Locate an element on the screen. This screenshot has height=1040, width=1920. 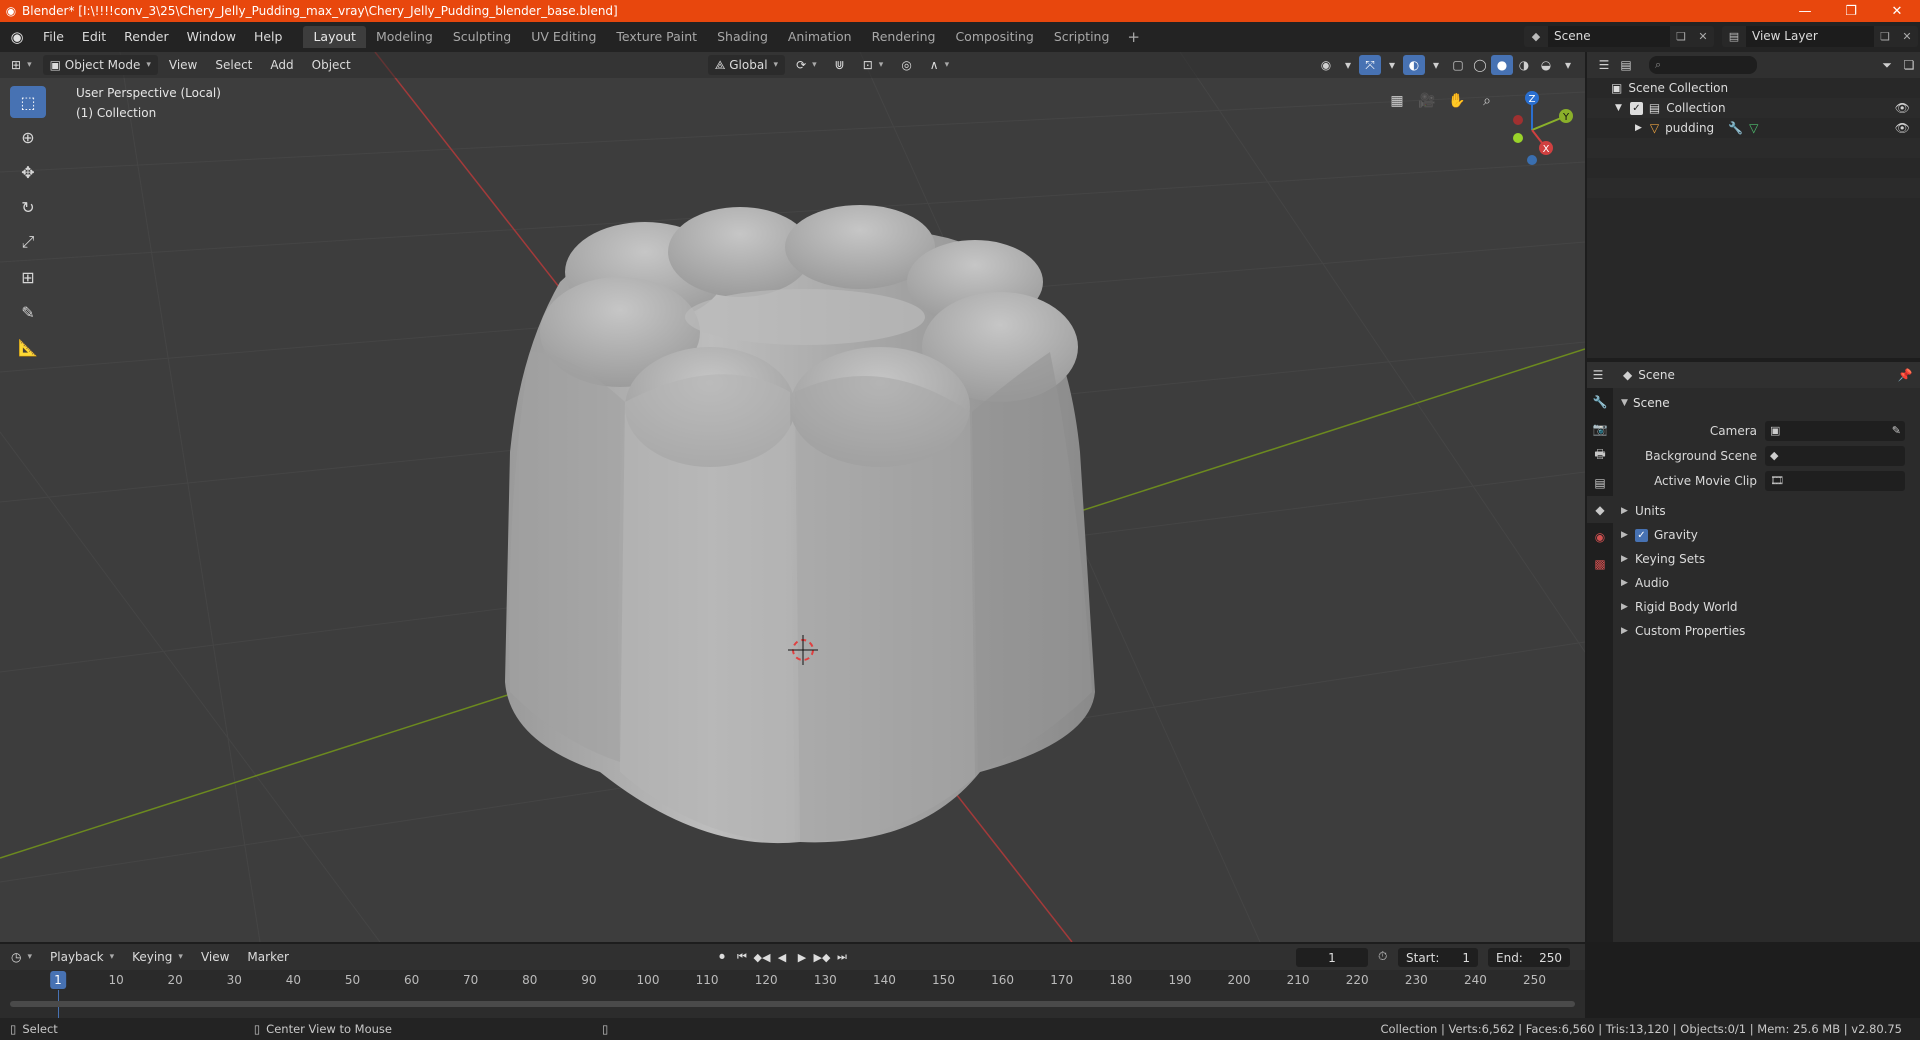
material-shading-icon: ◑ is located at coordinates (1524, 65).